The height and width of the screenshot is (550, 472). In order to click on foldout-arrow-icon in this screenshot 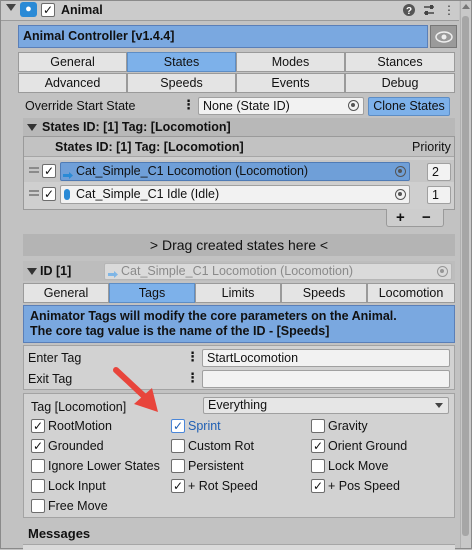, I will do `click(11, 7)`.